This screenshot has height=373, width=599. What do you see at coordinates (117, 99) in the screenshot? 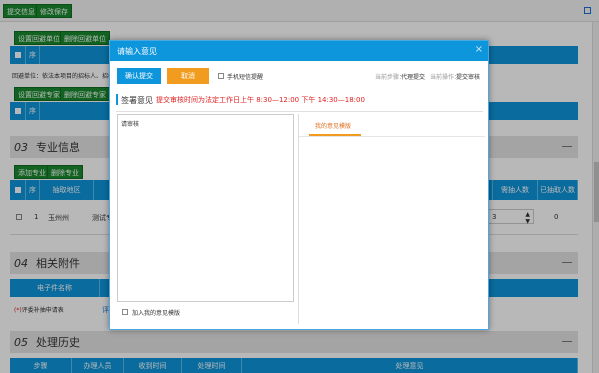
I see `sign-marker` at bounding box center [117, 99].